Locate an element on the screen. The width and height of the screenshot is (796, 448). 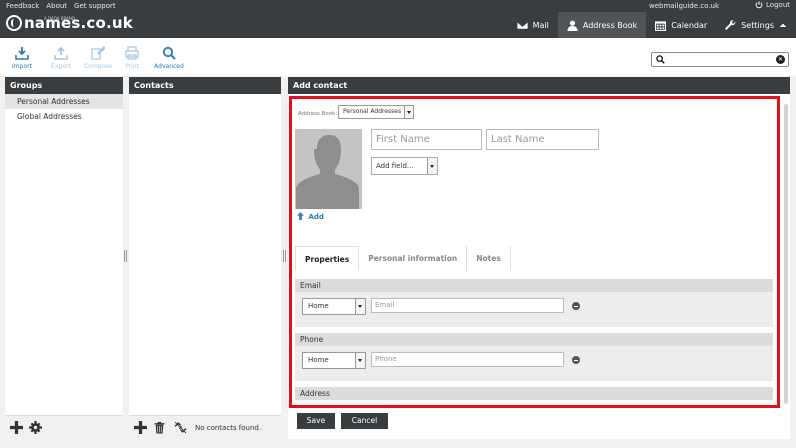
account-domain: webmailguide.co.uk is located at coordinates (684, 6).